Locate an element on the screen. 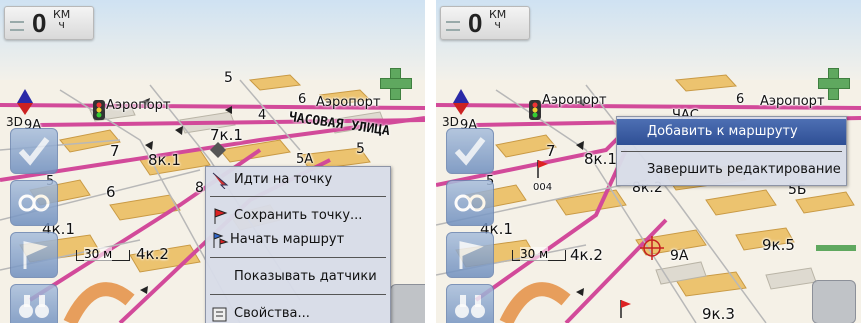  menu-item-finish-editing: Завершить редактирование is located at coordinates (731, 170).